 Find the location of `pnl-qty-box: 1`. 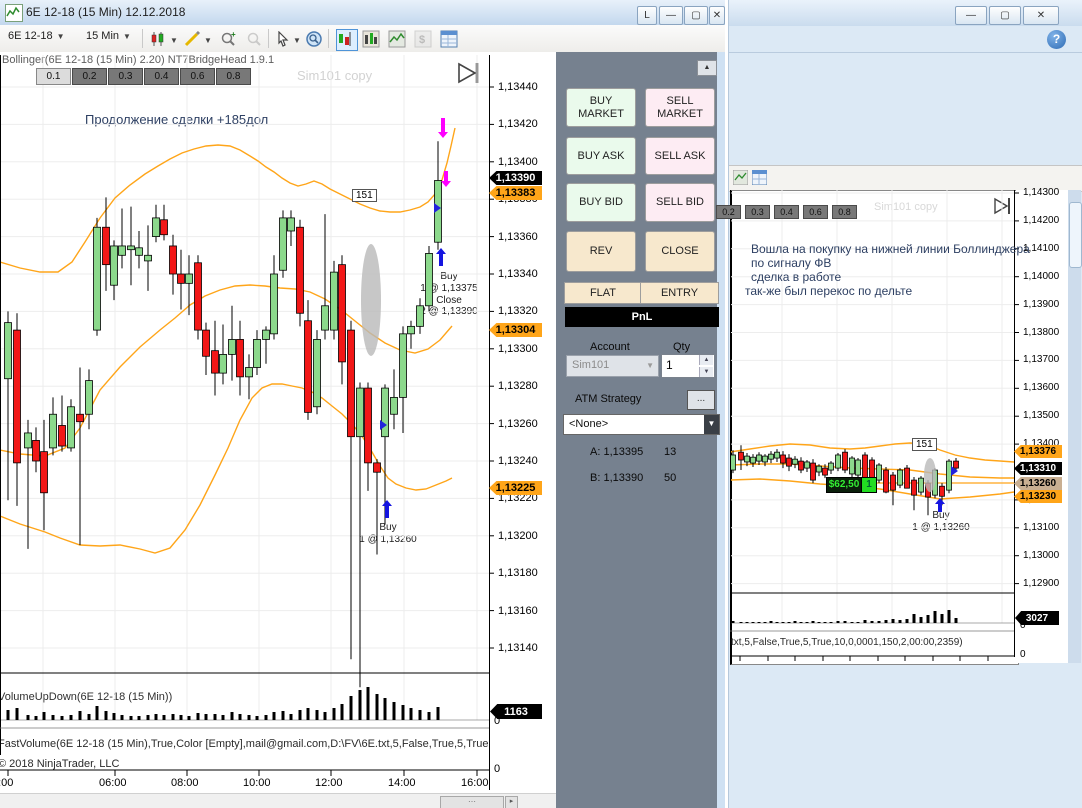

pnl-qty-box: 1 is located at coordinates (869, 485).